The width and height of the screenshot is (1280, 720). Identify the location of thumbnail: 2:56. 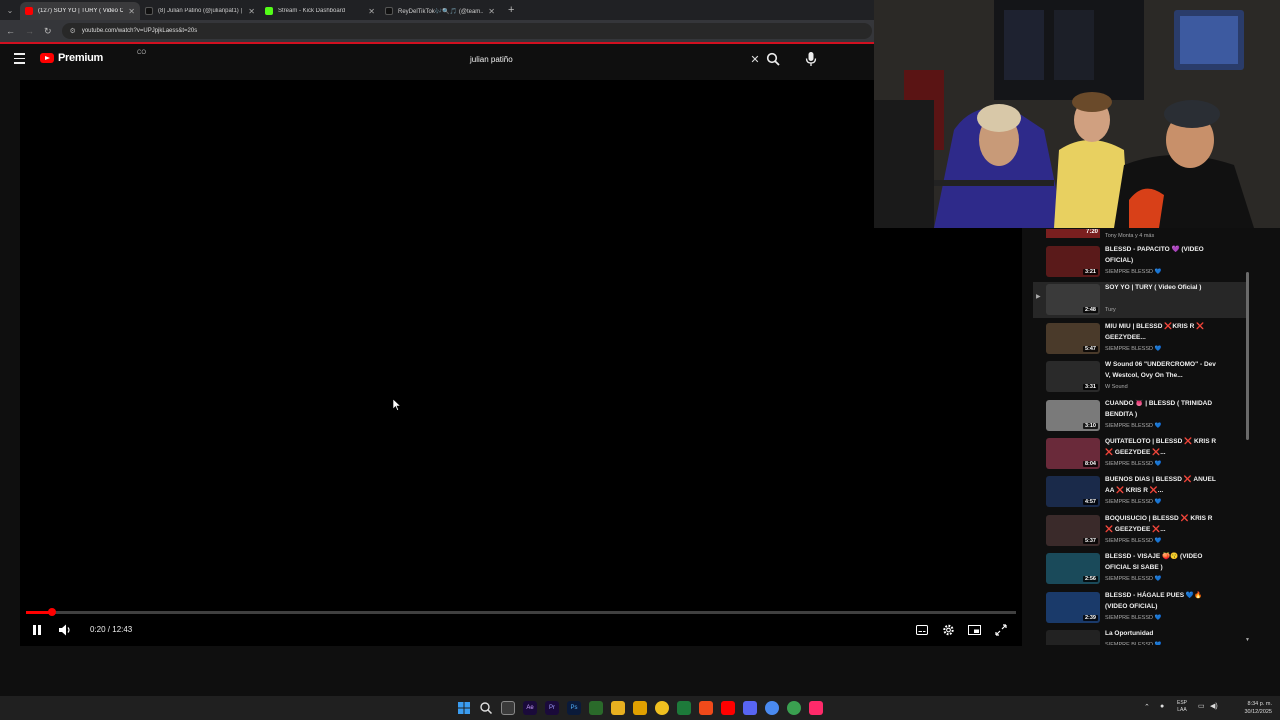
(1073, 569).